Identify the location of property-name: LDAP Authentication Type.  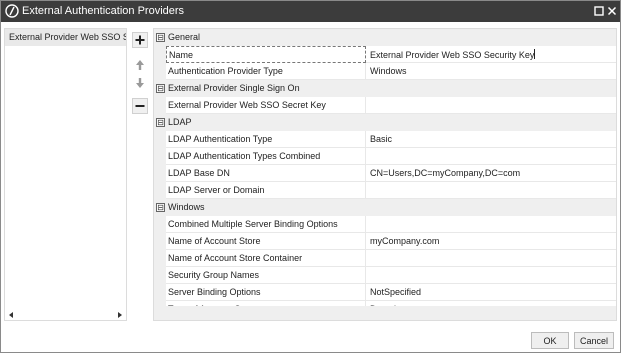
(266, 139).